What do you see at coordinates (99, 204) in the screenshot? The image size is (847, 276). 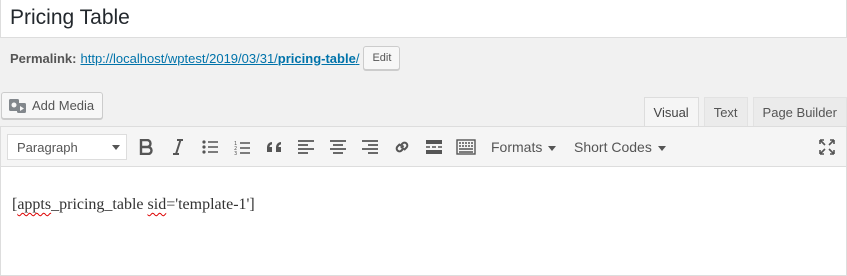 I see `content-text: _pricing_table` at bounding box center [99, 204].